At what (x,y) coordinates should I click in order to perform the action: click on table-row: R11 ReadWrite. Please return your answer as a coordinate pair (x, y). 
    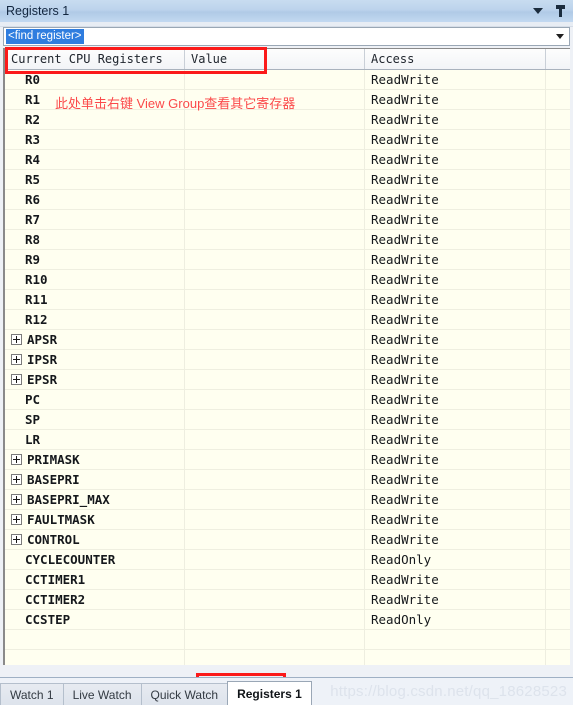
    Looking at the image, I should click on (287, 300).